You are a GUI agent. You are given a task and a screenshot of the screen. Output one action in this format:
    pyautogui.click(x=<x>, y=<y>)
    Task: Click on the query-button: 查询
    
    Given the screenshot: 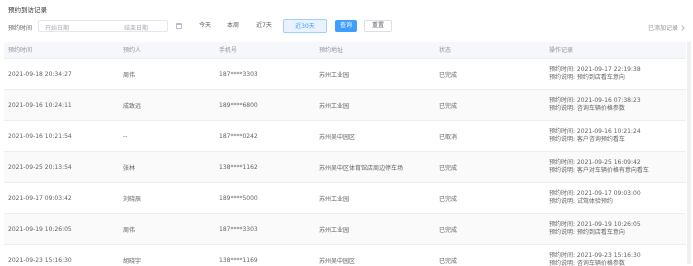 What is the action you would take?
    pyautogui.click(x=346, y=26)
    